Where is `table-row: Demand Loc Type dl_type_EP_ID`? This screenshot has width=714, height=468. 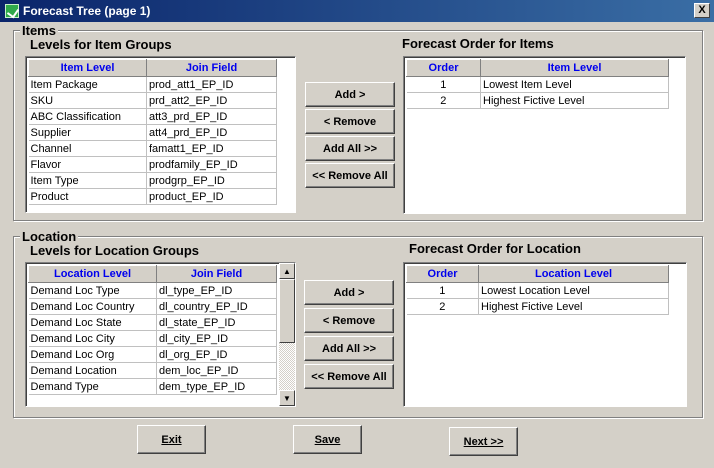 table-row: Demand Loc Type dl_type_EP_ID is located at coordinates (152, 290).